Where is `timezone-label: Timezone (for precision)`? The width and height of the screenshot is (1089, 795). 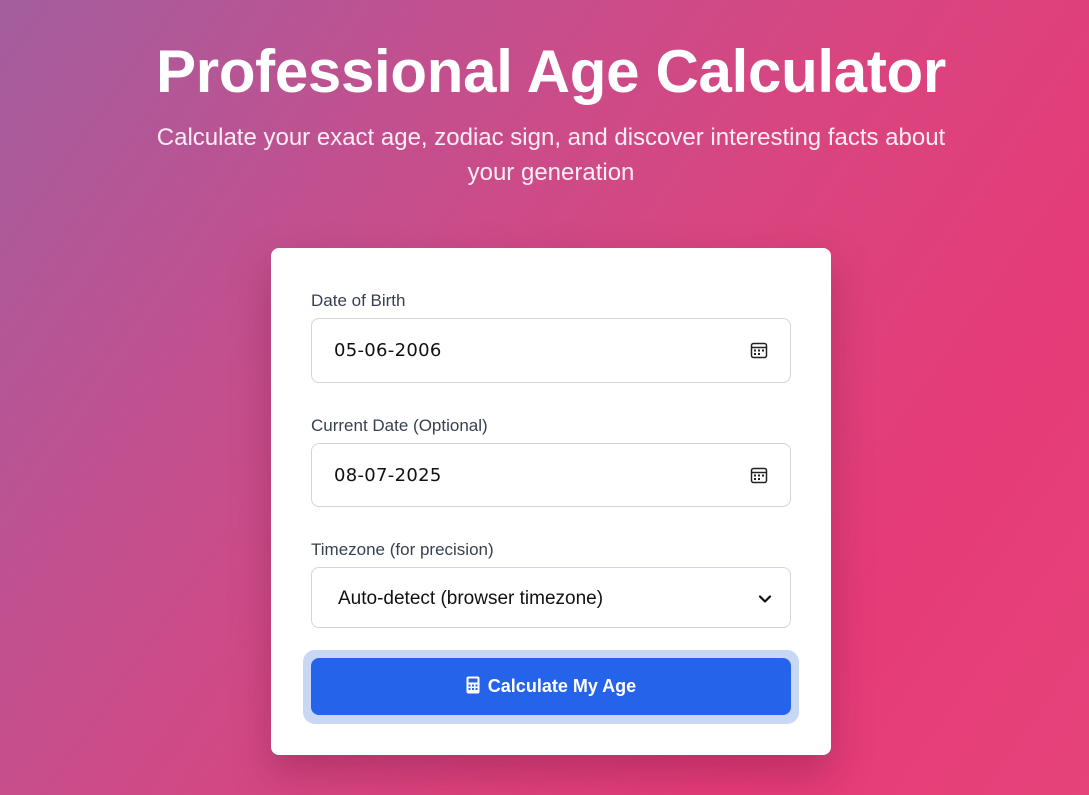 timezone-label: Timezone (for precision) is located at coordinates (402, 549).